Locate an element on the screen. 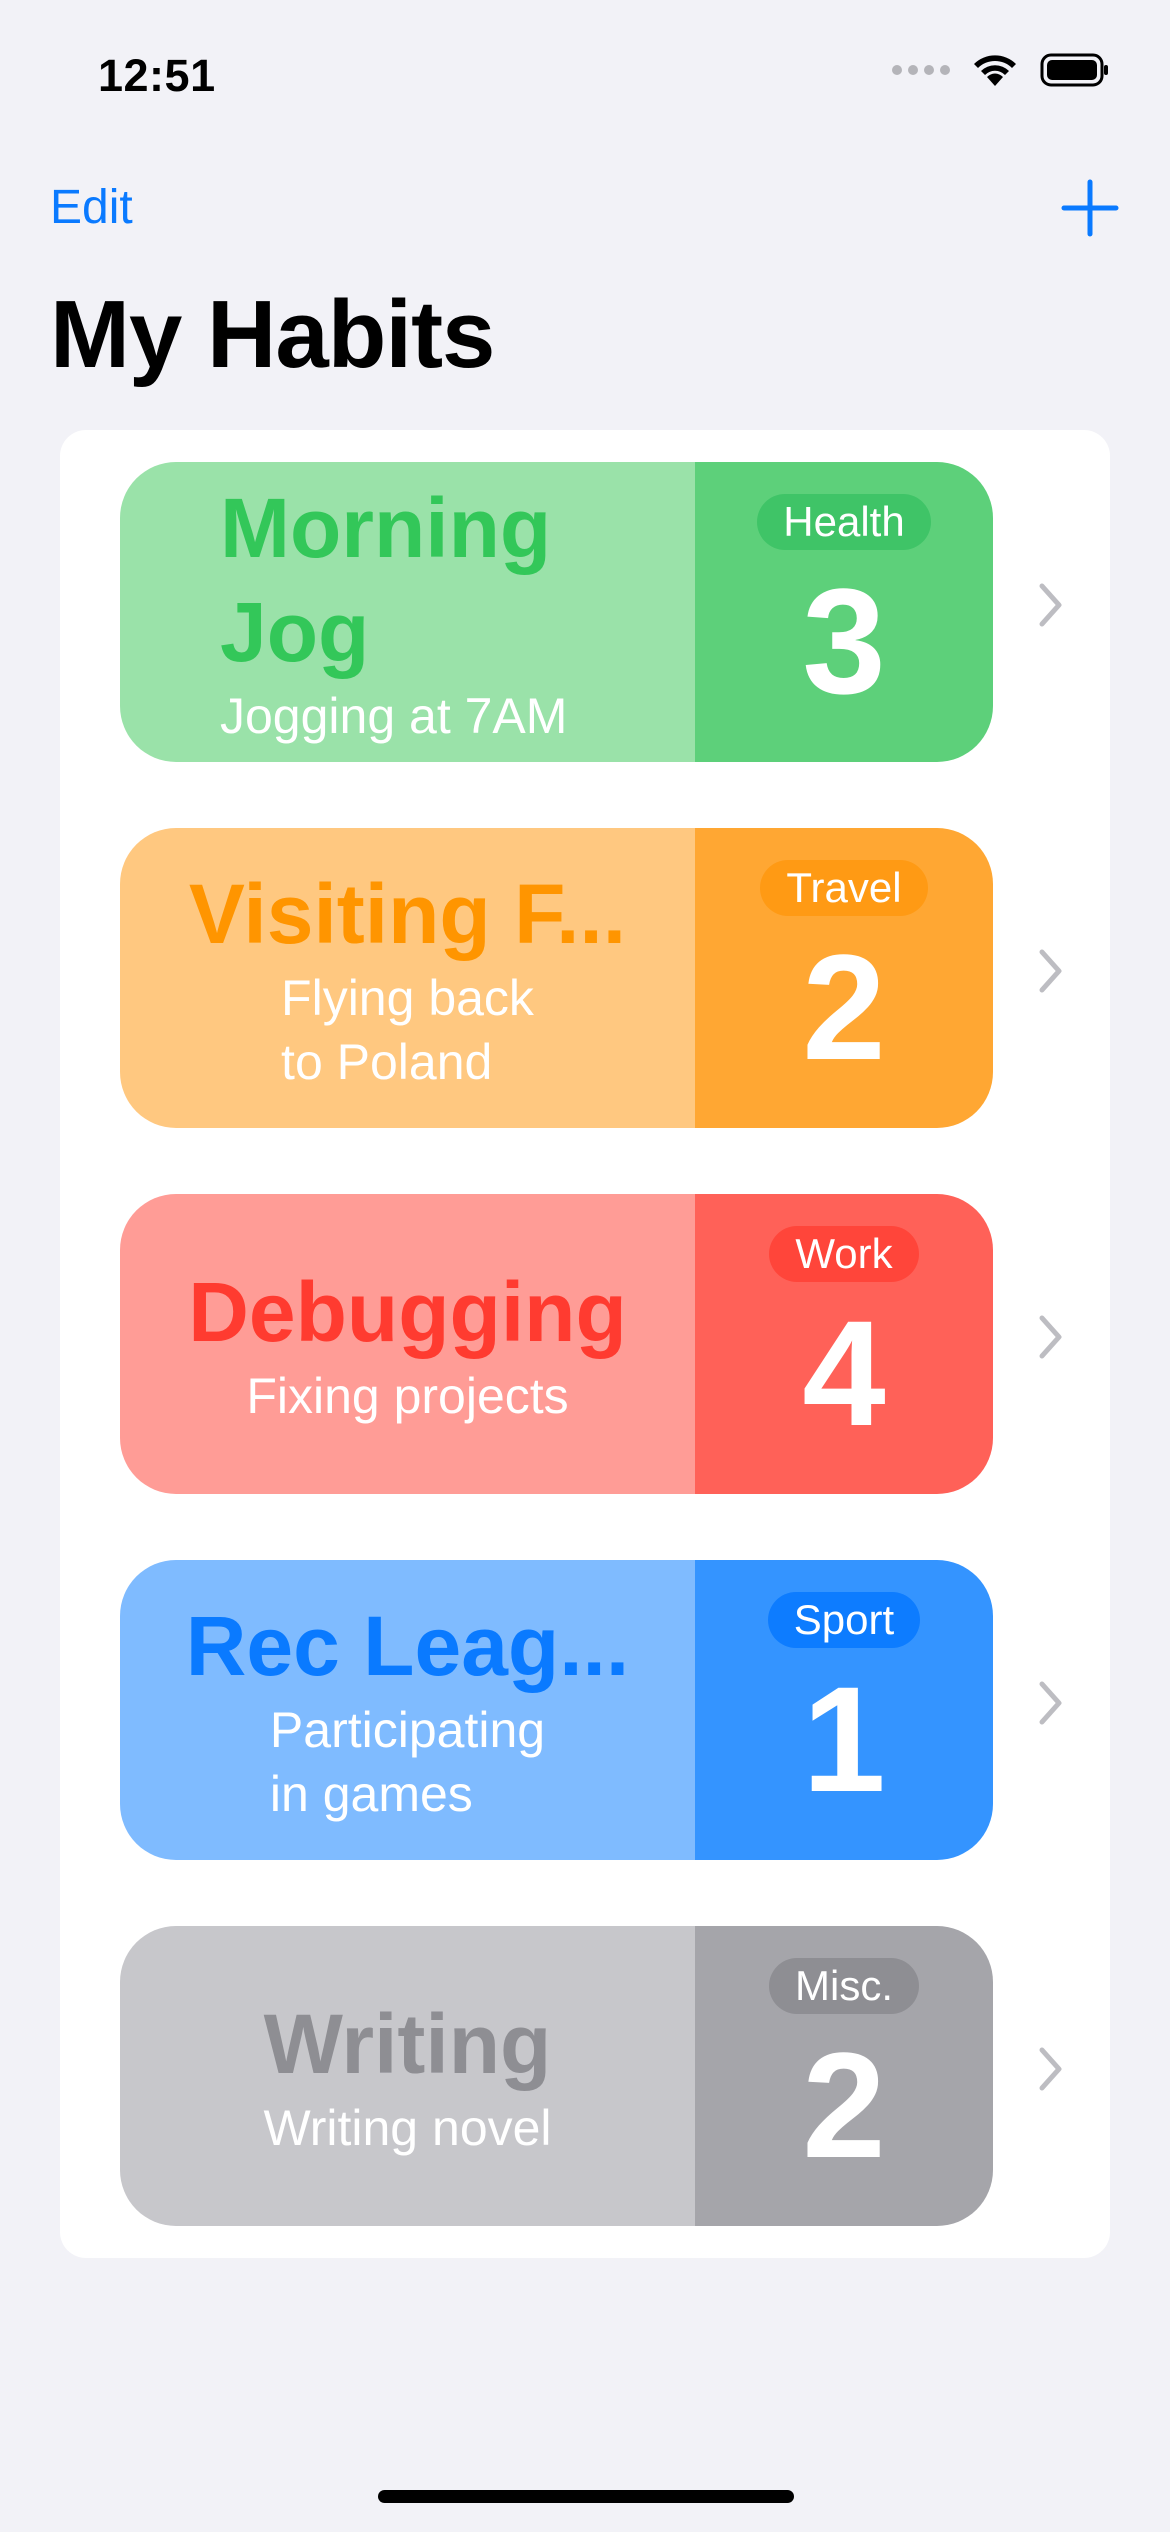 The height and width of the screenshot is (2532, 1170). habit-row: Morning Jog Jogging at 7AM Health 3 is located at coordinates (615, 612).